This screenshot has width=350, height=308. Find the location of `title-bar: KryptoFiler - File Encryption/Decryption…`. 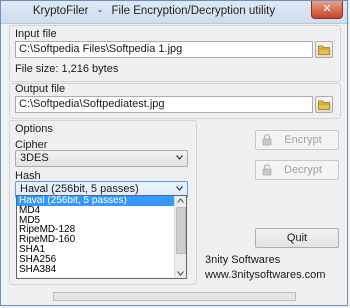

title-bar: KryptoFiler - File Encryption/Decryption… is located at coordinates (174, 12).